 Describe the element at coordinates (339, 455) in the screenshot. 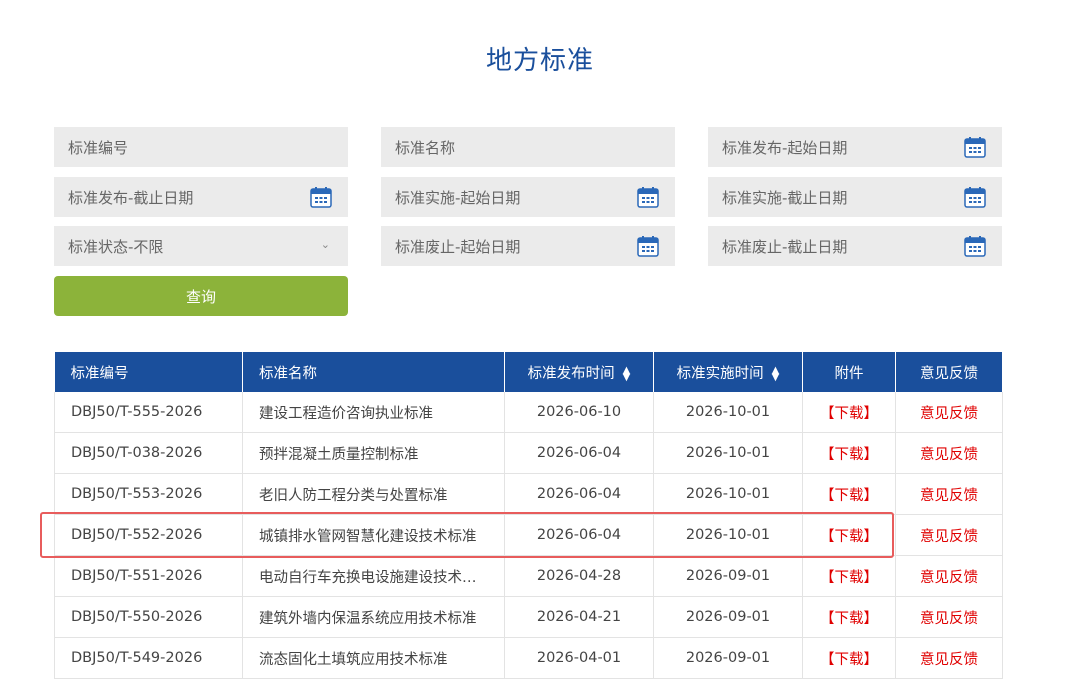

I see `std-name-cell: 预拌混凝土质量控制标准` at that location.